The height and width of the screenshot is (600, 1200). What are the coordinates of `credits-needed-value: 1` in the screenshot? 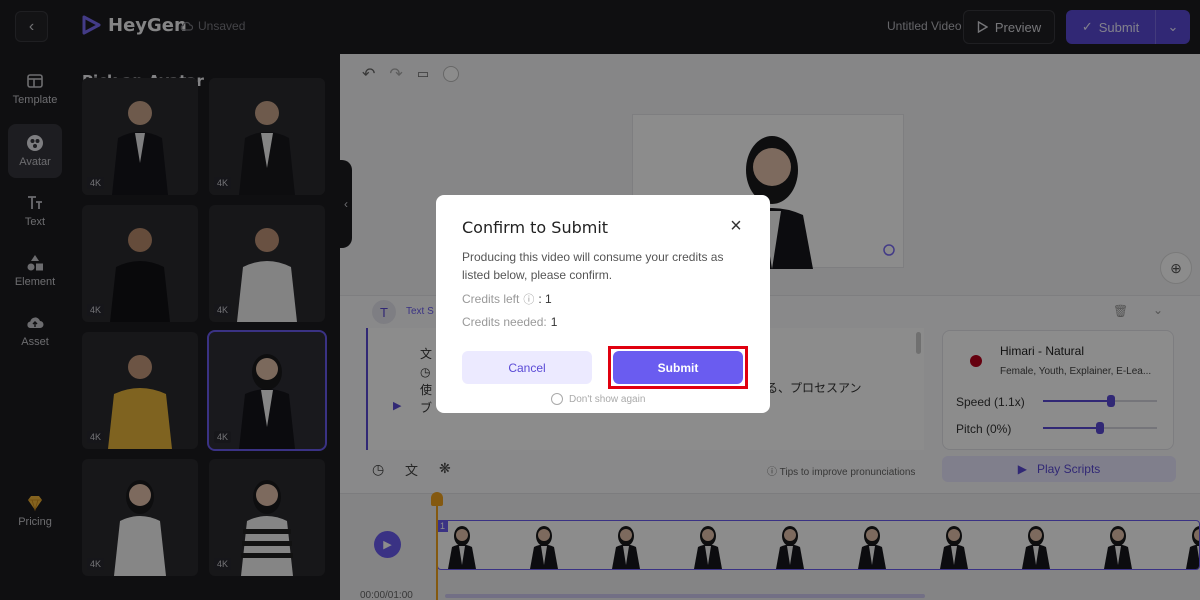 It's located at (554, 322).